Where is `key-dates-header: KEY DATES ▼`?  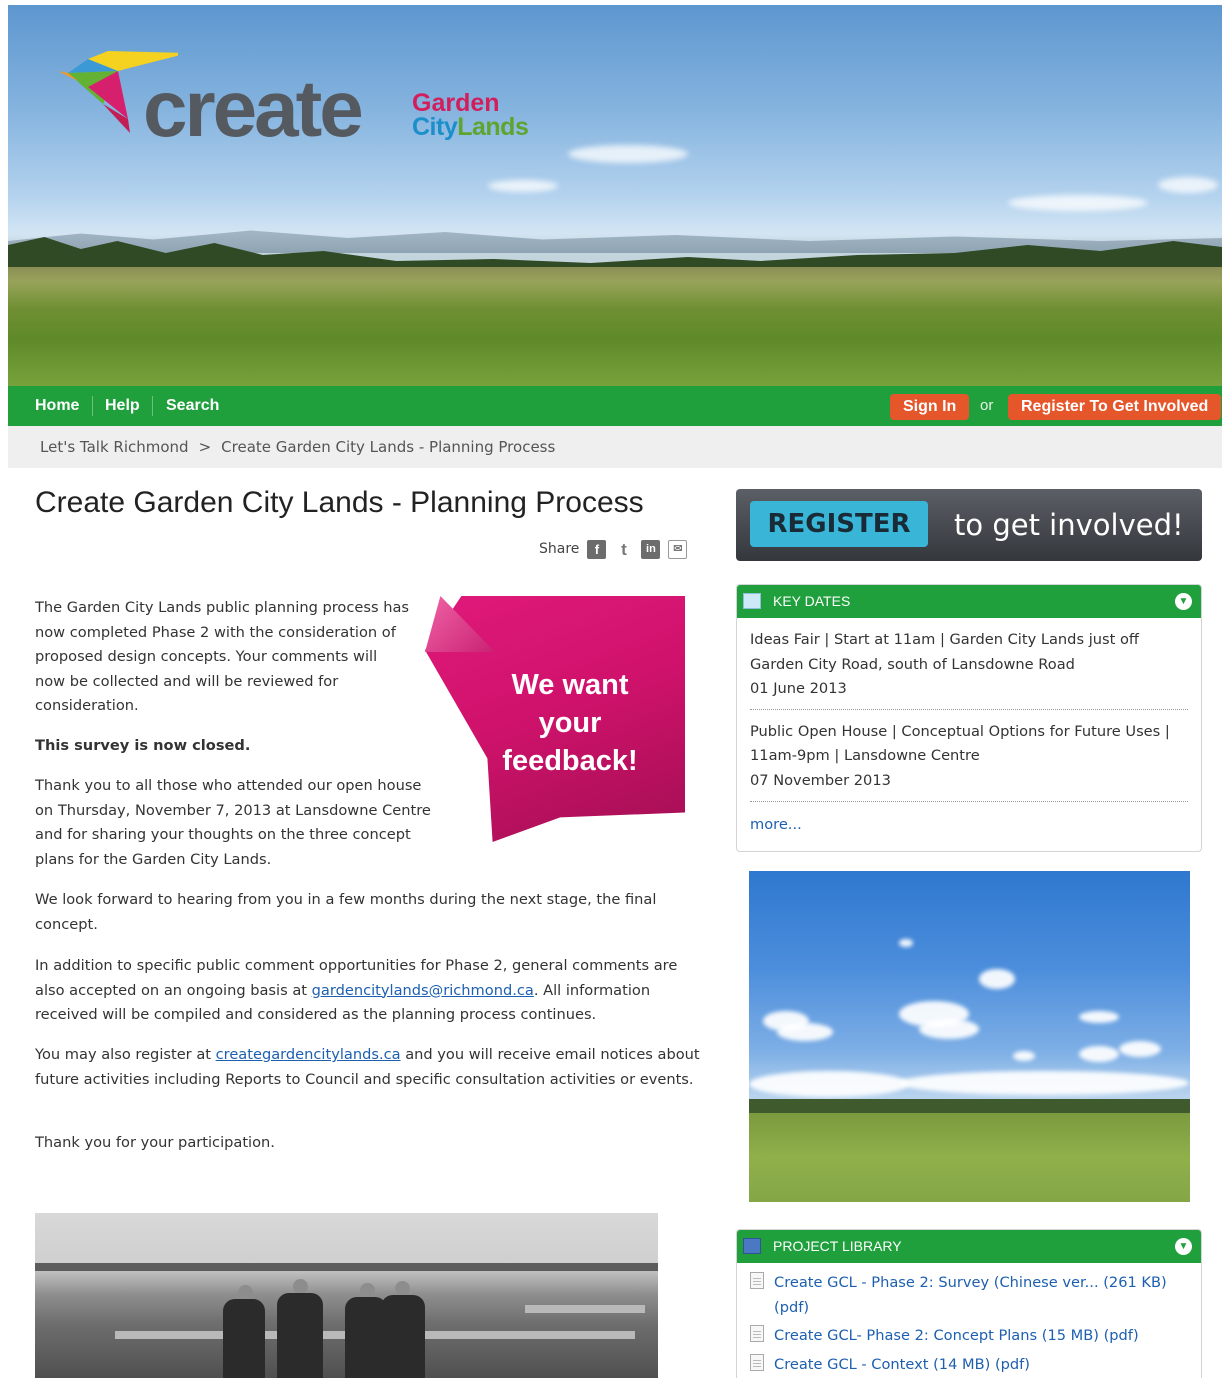
key-dates-header: KEY DATES ▼ is located at coordinates (969, 601).